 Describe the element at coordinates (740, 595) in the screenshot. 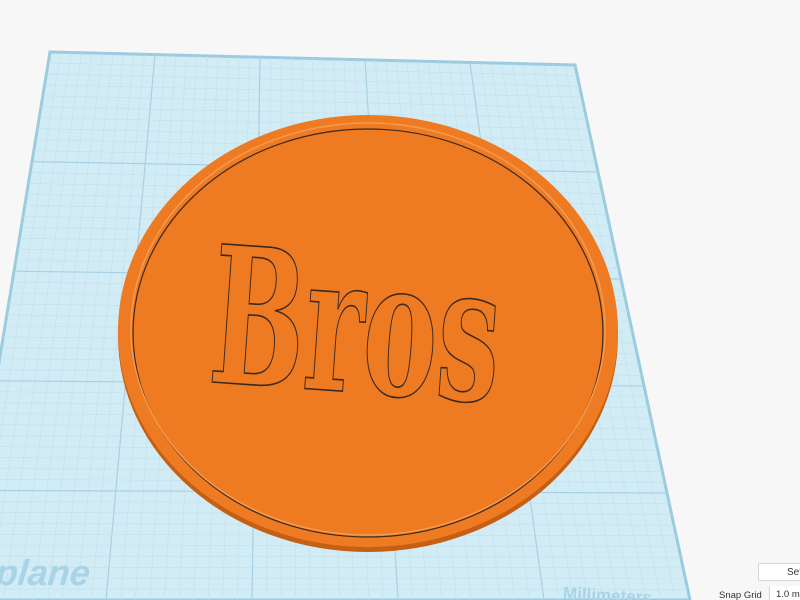

I see `snap-grid-label: Snap Grid` at that location.